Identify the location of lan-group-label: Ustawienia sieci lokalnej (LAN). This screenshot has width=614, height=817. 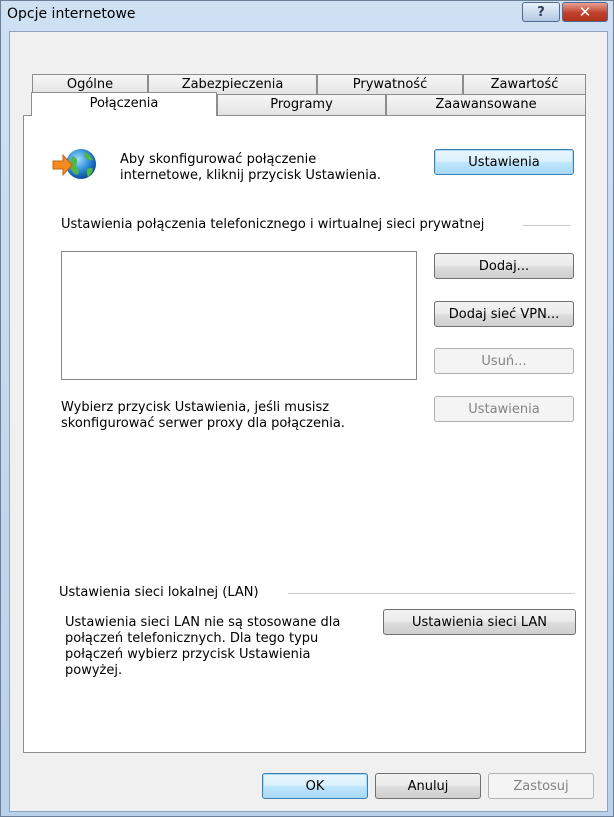
(159, 592).